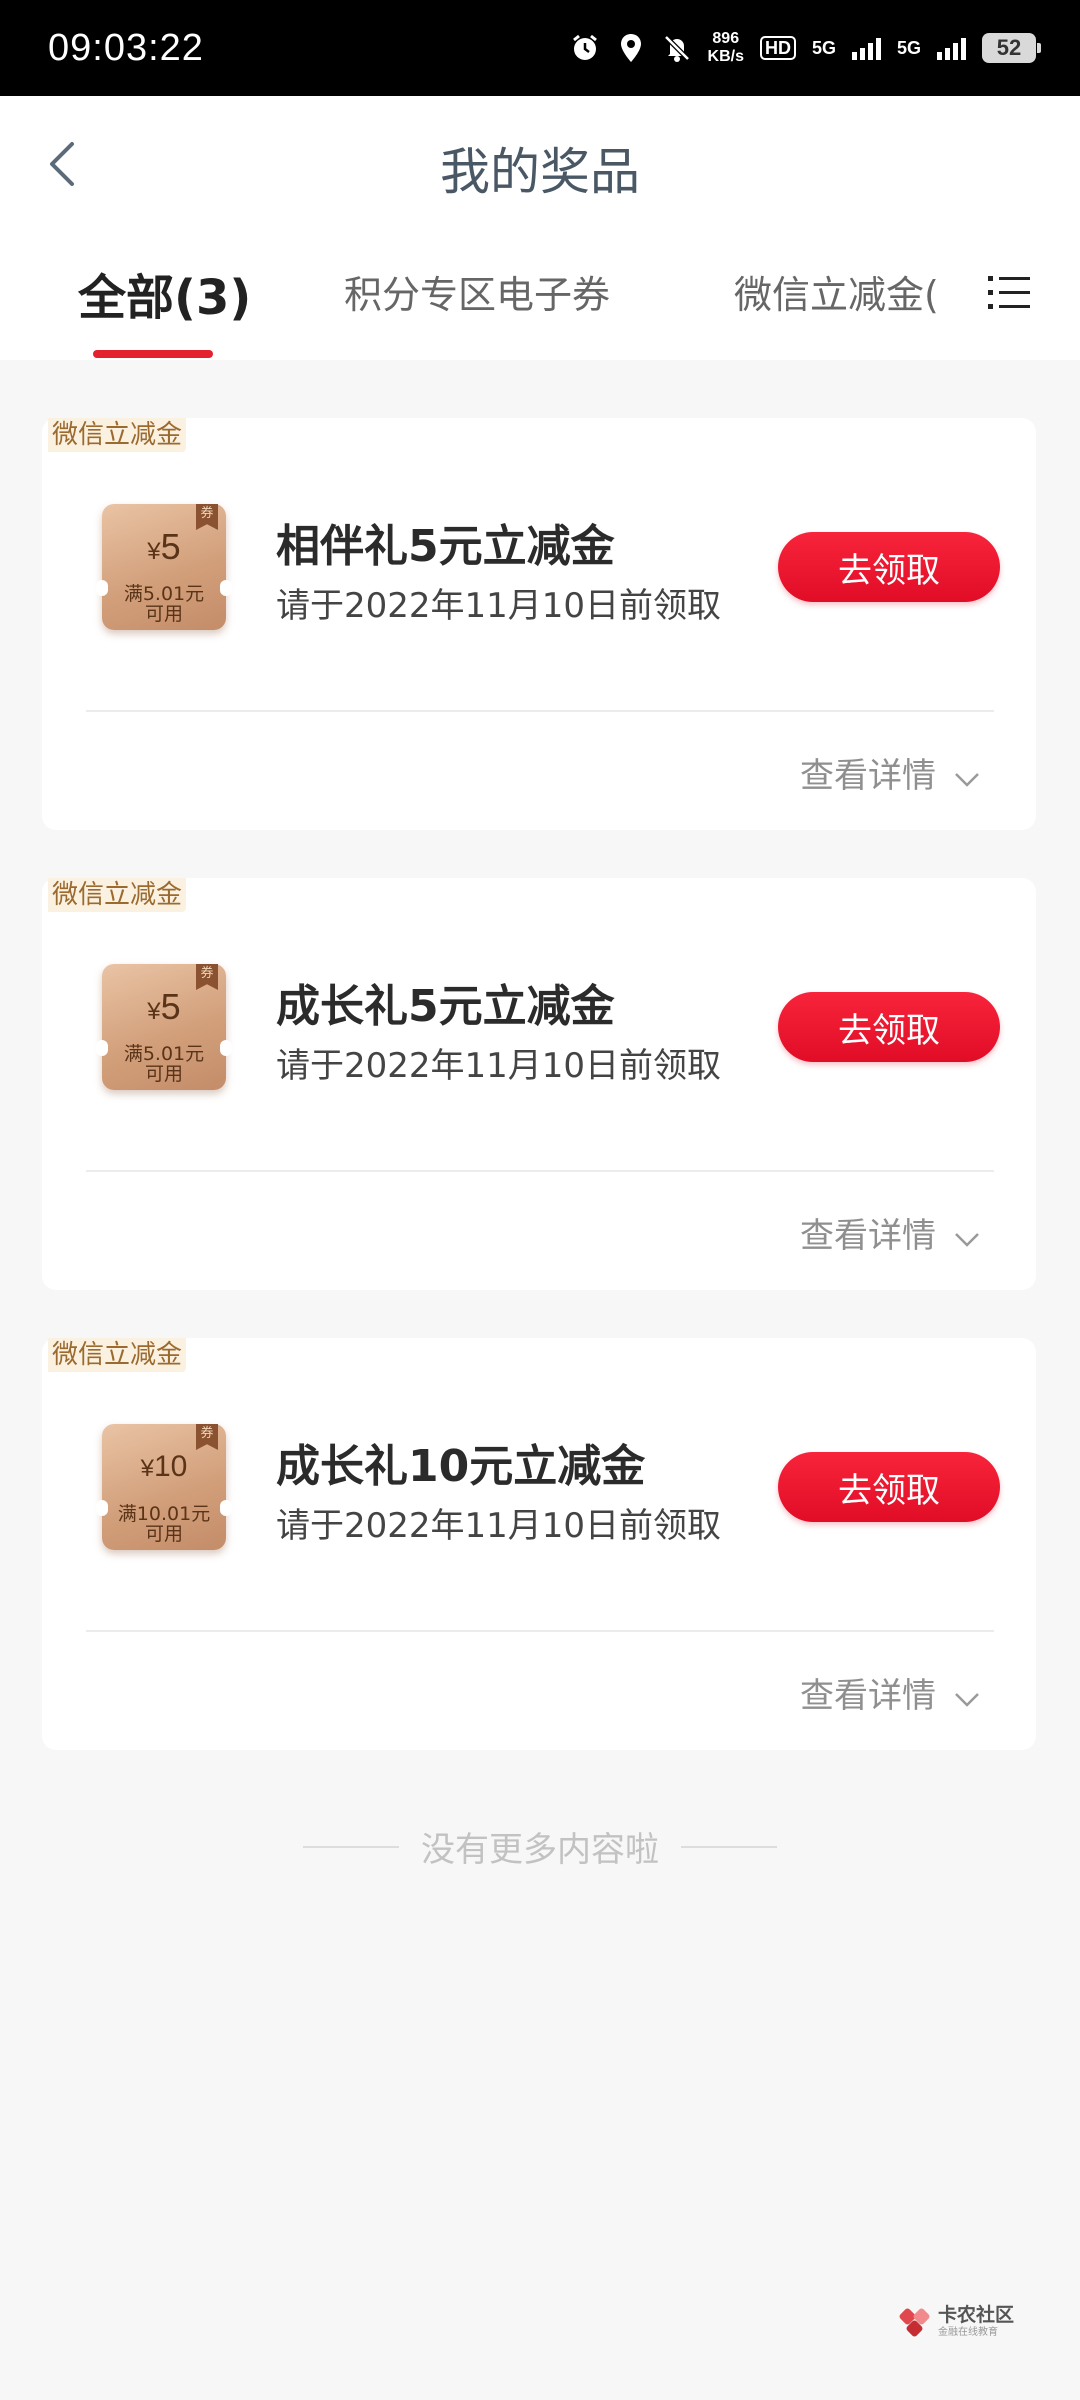  I want to click on watermark-logo-icon, so click(914, 2322).